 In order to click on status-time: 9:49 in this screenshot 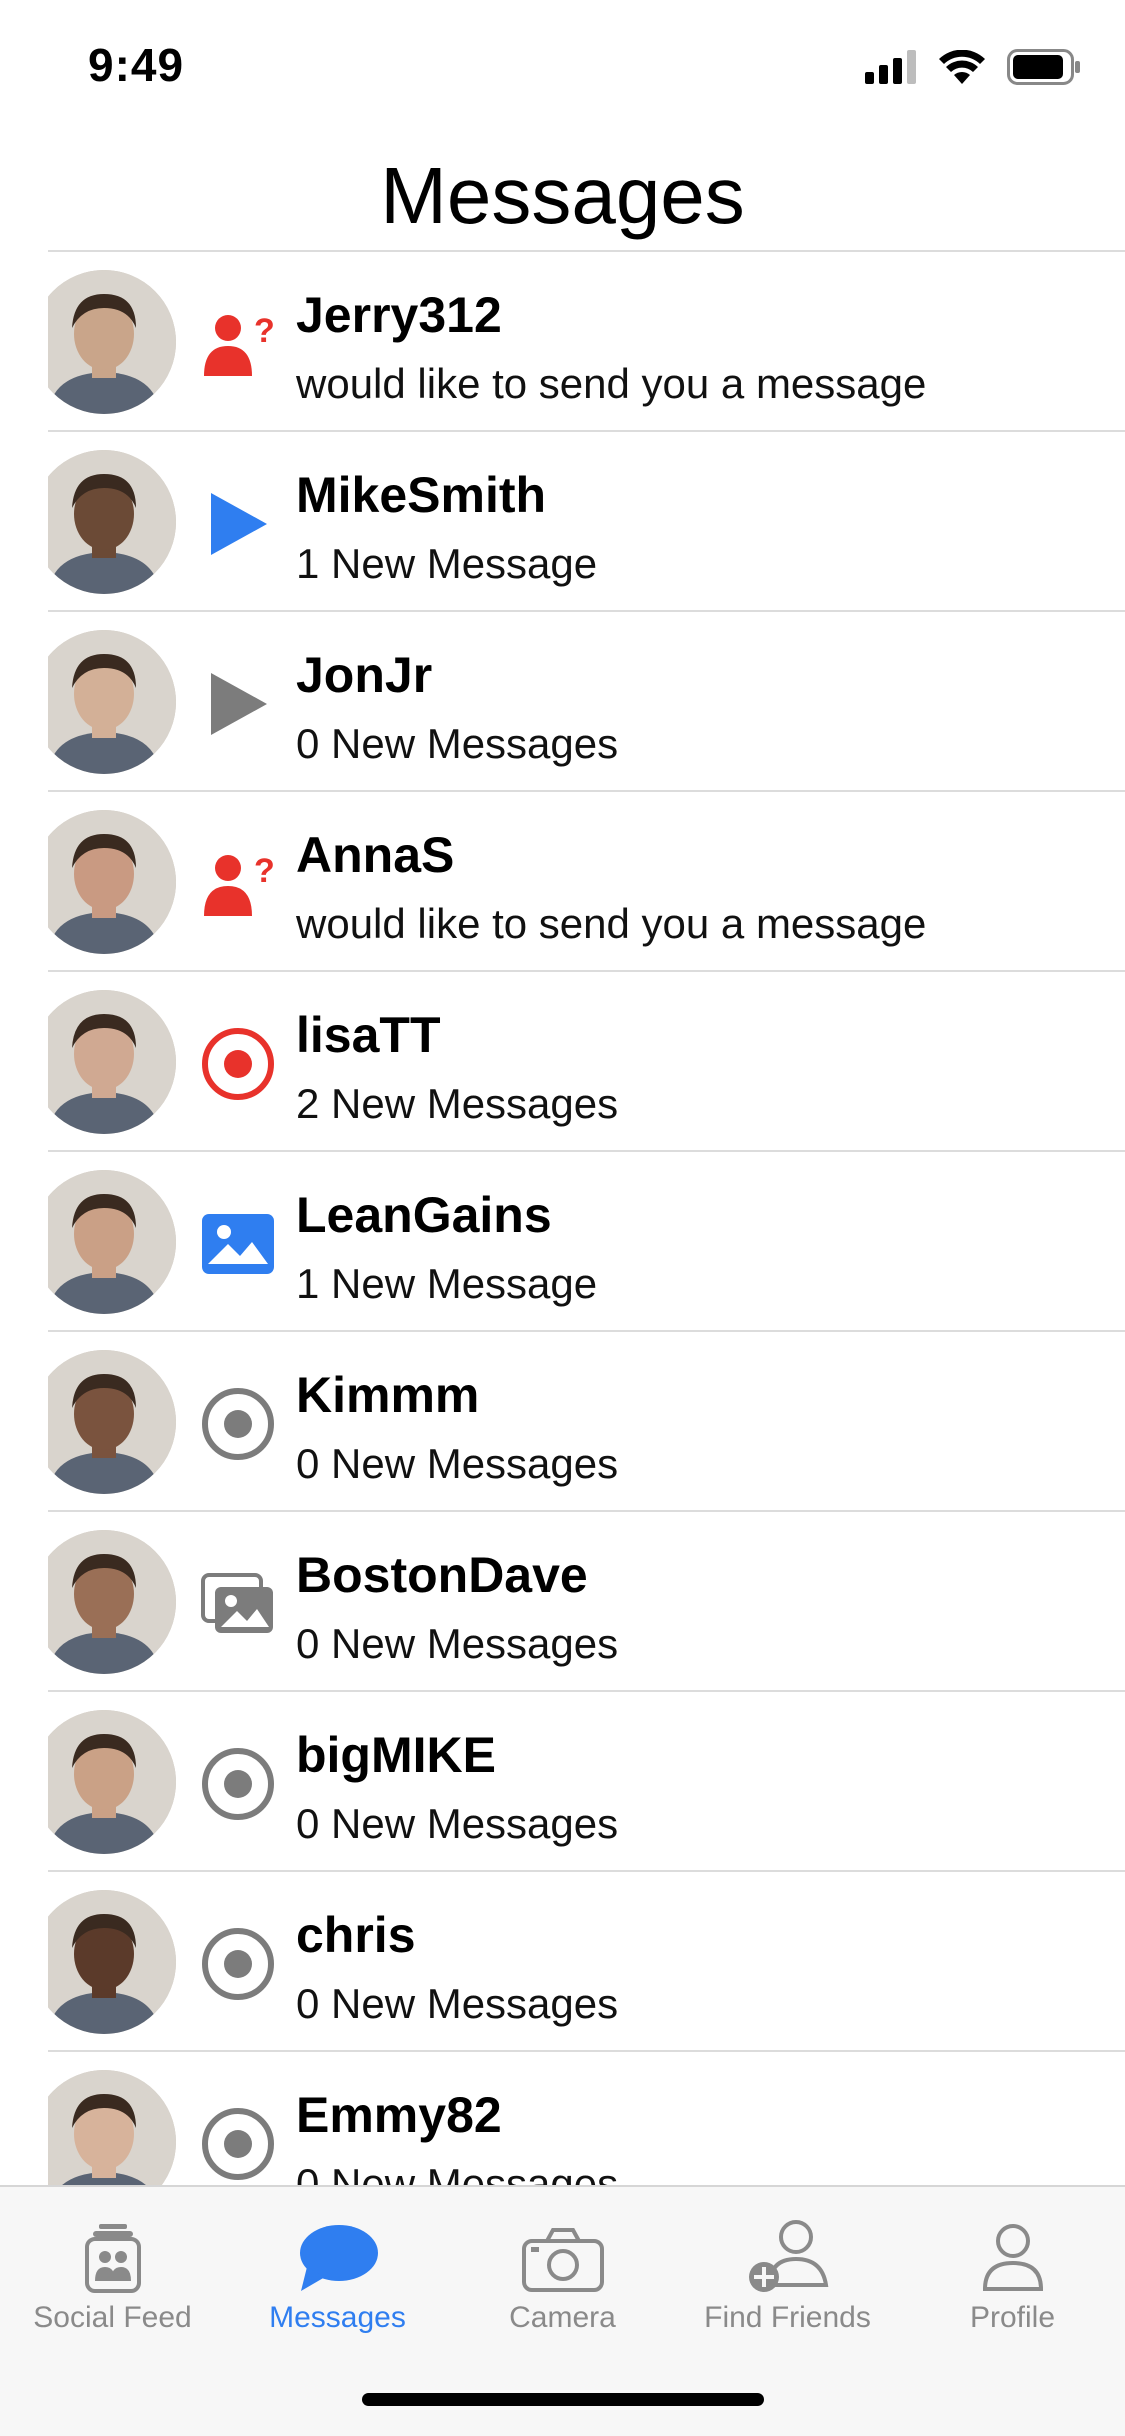, I will do `click(136, 65)`.